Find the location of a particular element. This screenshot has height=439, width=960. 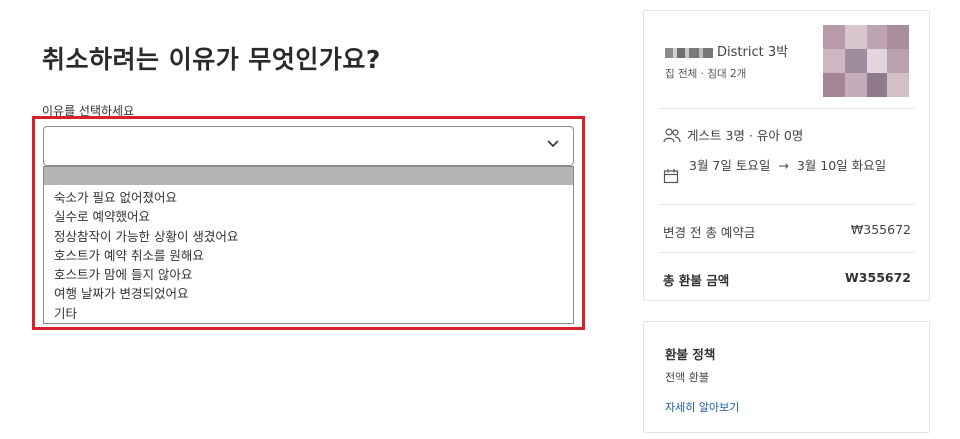

dropdown-option: 여행 날짜가 변경되었어요 is located at coordinates (308, 293).